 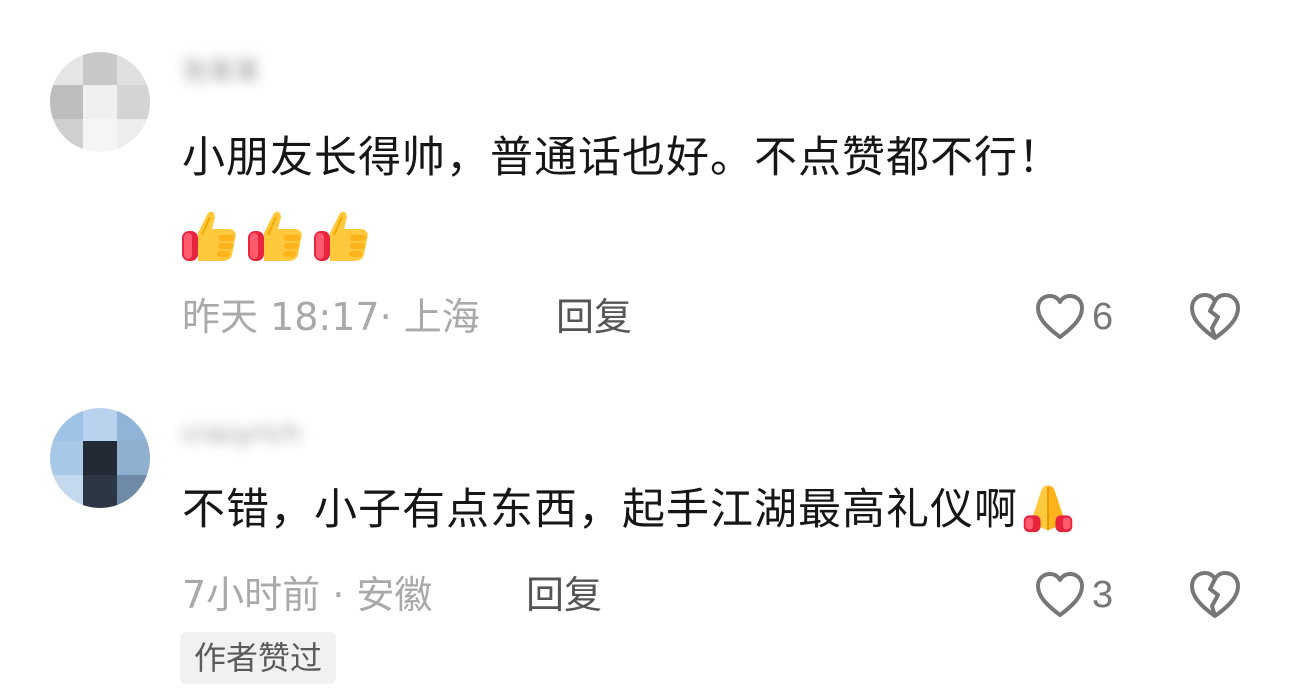 I want to click on like-button: 6, so click(x=1073, y=317).